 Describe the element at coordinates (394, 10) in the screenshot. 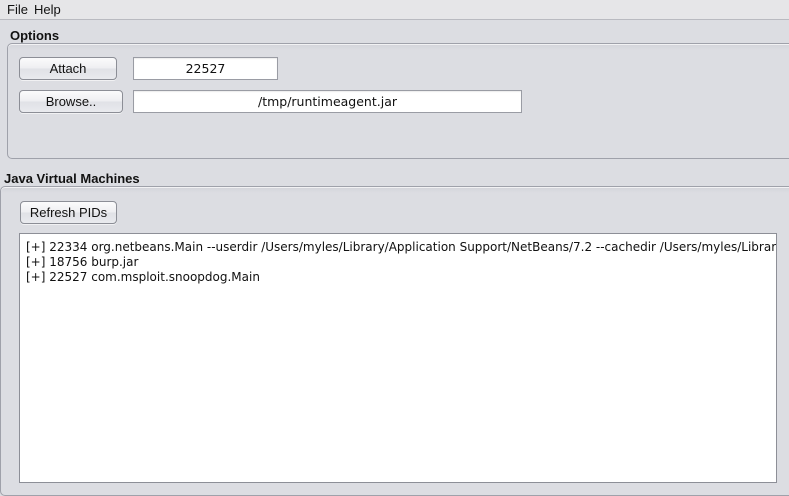

I see `menu-bar: File Help` at that location.